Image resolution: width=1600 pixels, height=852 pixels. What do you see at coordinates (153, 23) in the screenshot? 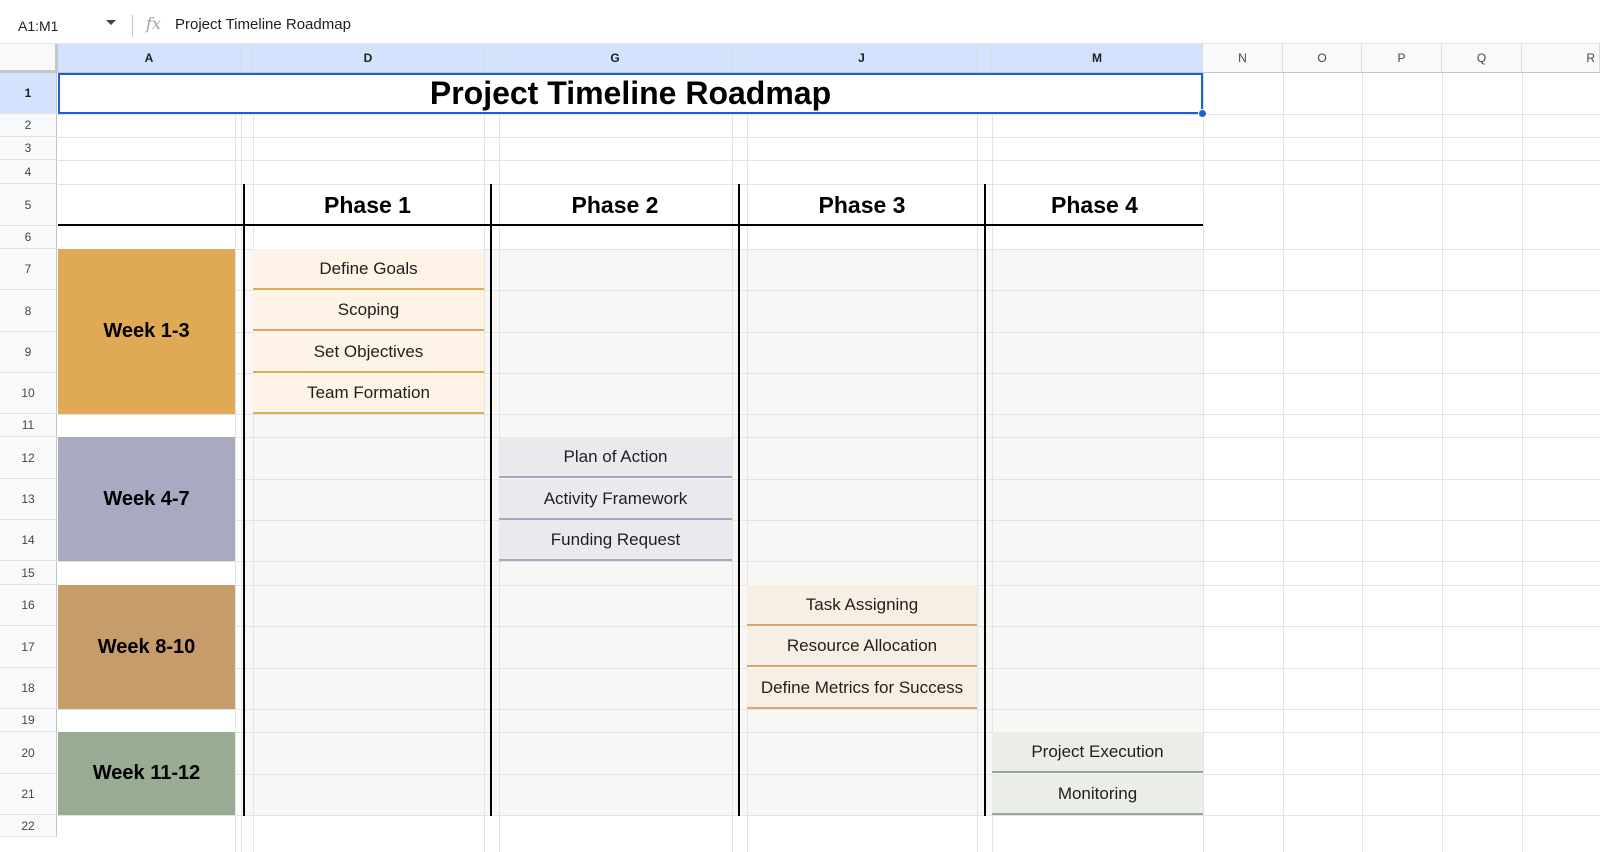
I see `fx-icon: fx` at bounding box center [153, 23].